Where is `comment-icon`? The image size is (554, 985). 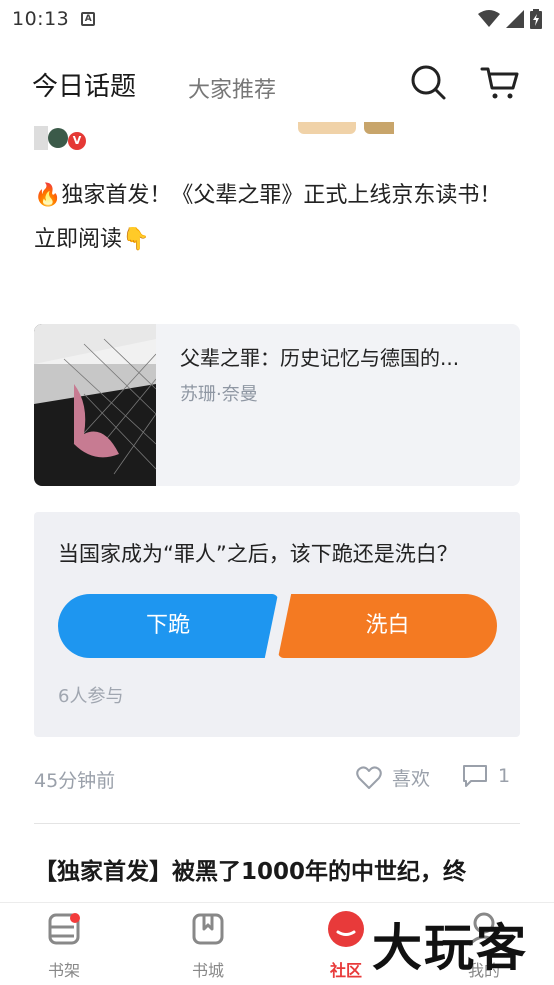
comment-icon is located at coordinates (475, 776).